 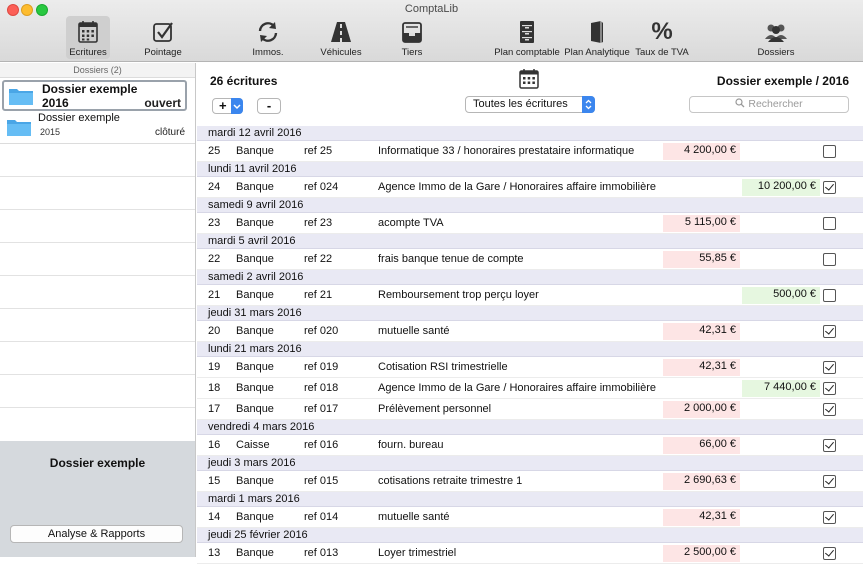 What do you see at coordinates (321, 517) in the screenshot?
I see `entry-reference: ref 014` at bounding box center [321, 517].